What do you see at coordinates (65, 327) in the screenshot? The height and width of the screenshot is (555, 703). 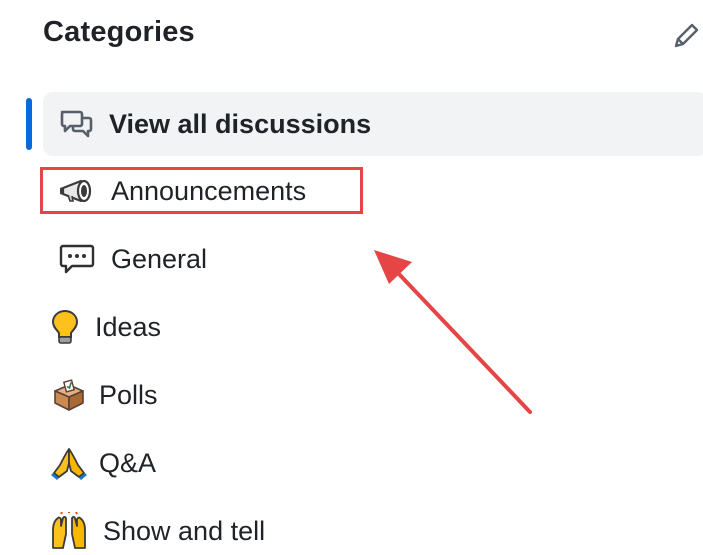 I see `lightbulb-icon` at bounding box center [65, 327].